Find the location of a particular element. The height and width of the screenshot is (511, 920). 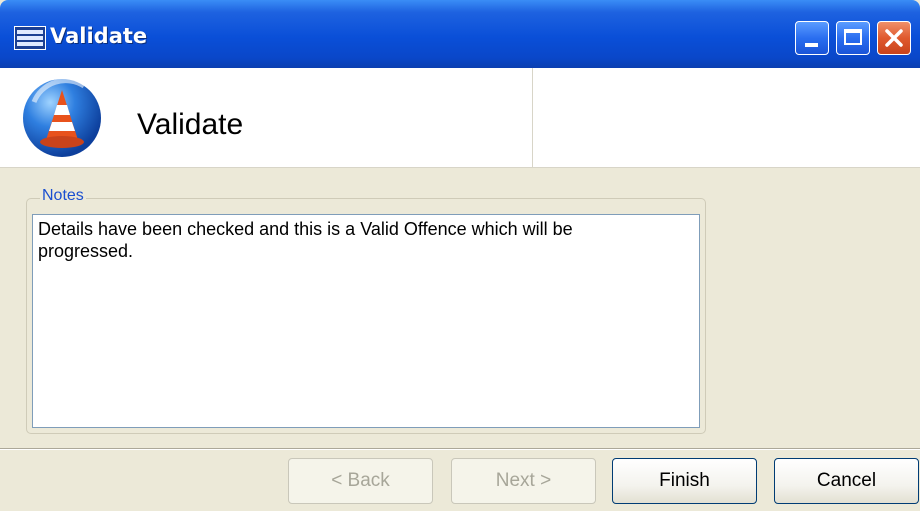

app-icon is located at coordinates (30, 38).